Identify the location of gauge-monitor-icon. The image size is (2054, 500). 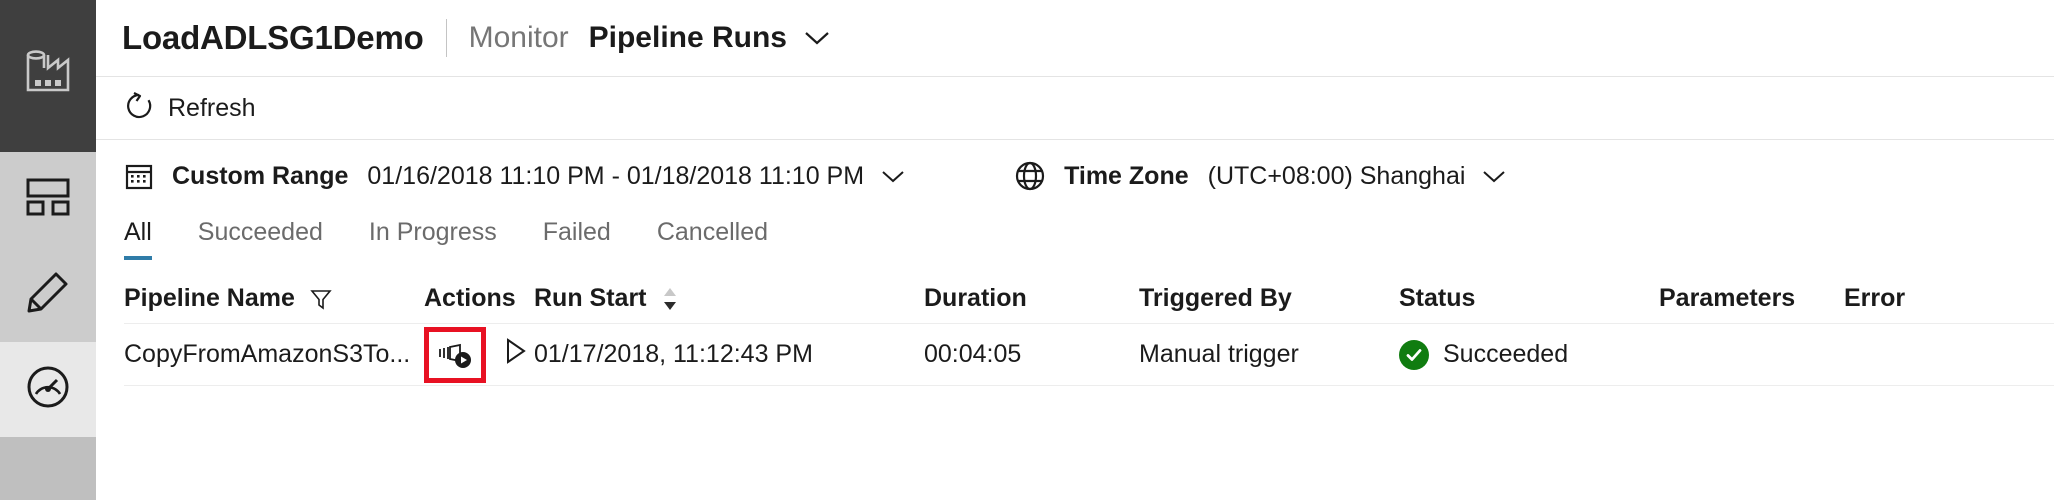
(48, 389).